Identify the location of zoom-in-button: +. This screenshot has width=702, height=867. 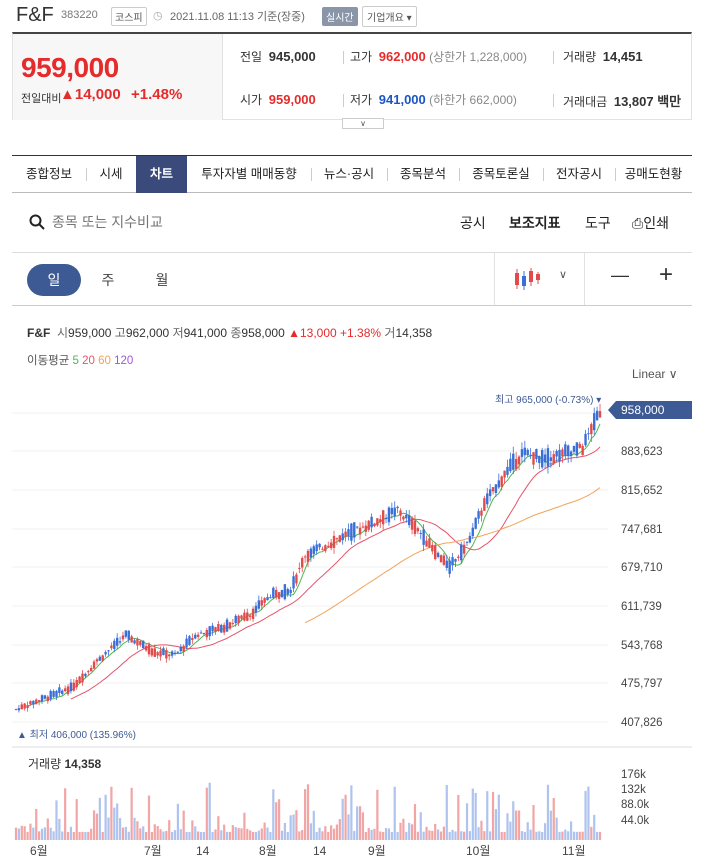
(666, 275).